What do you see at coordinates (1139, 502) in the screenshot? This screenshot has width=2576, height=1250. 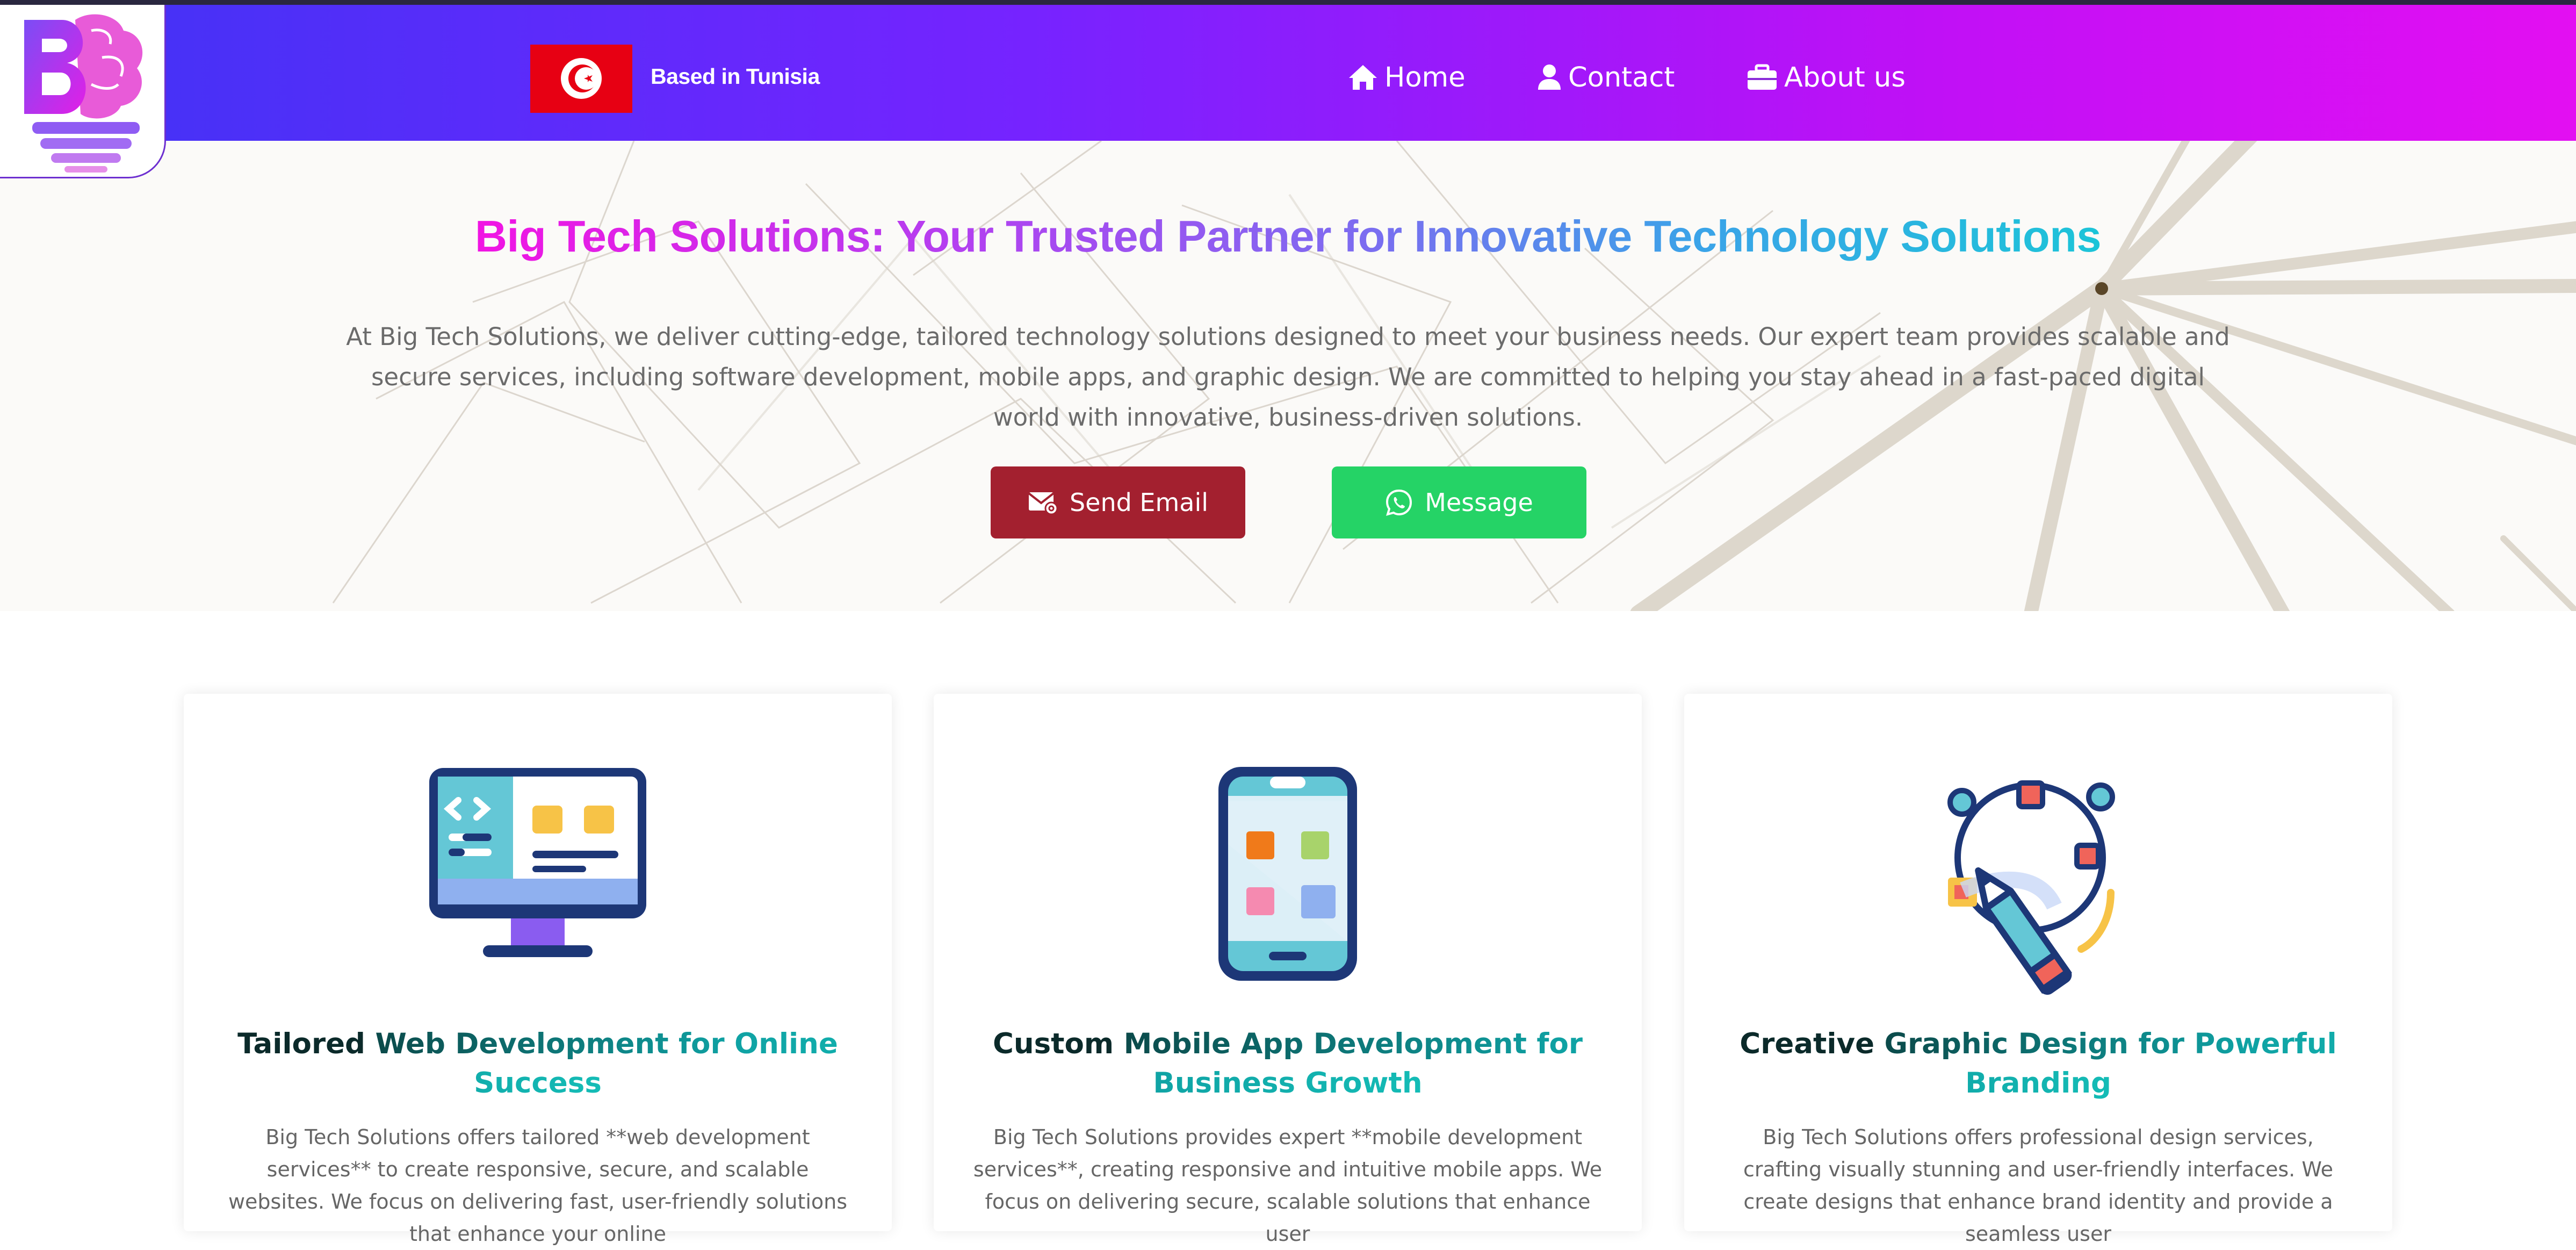 I see `send-email-label: Send Email` at bounding box center [1139, 502].